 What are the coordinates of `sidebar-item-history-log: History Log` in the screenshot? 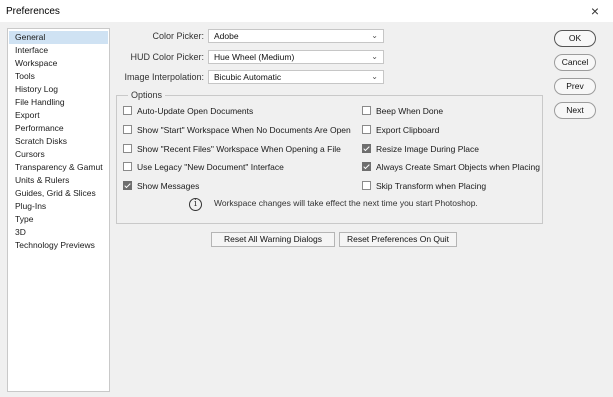 It's located at (58, 89).